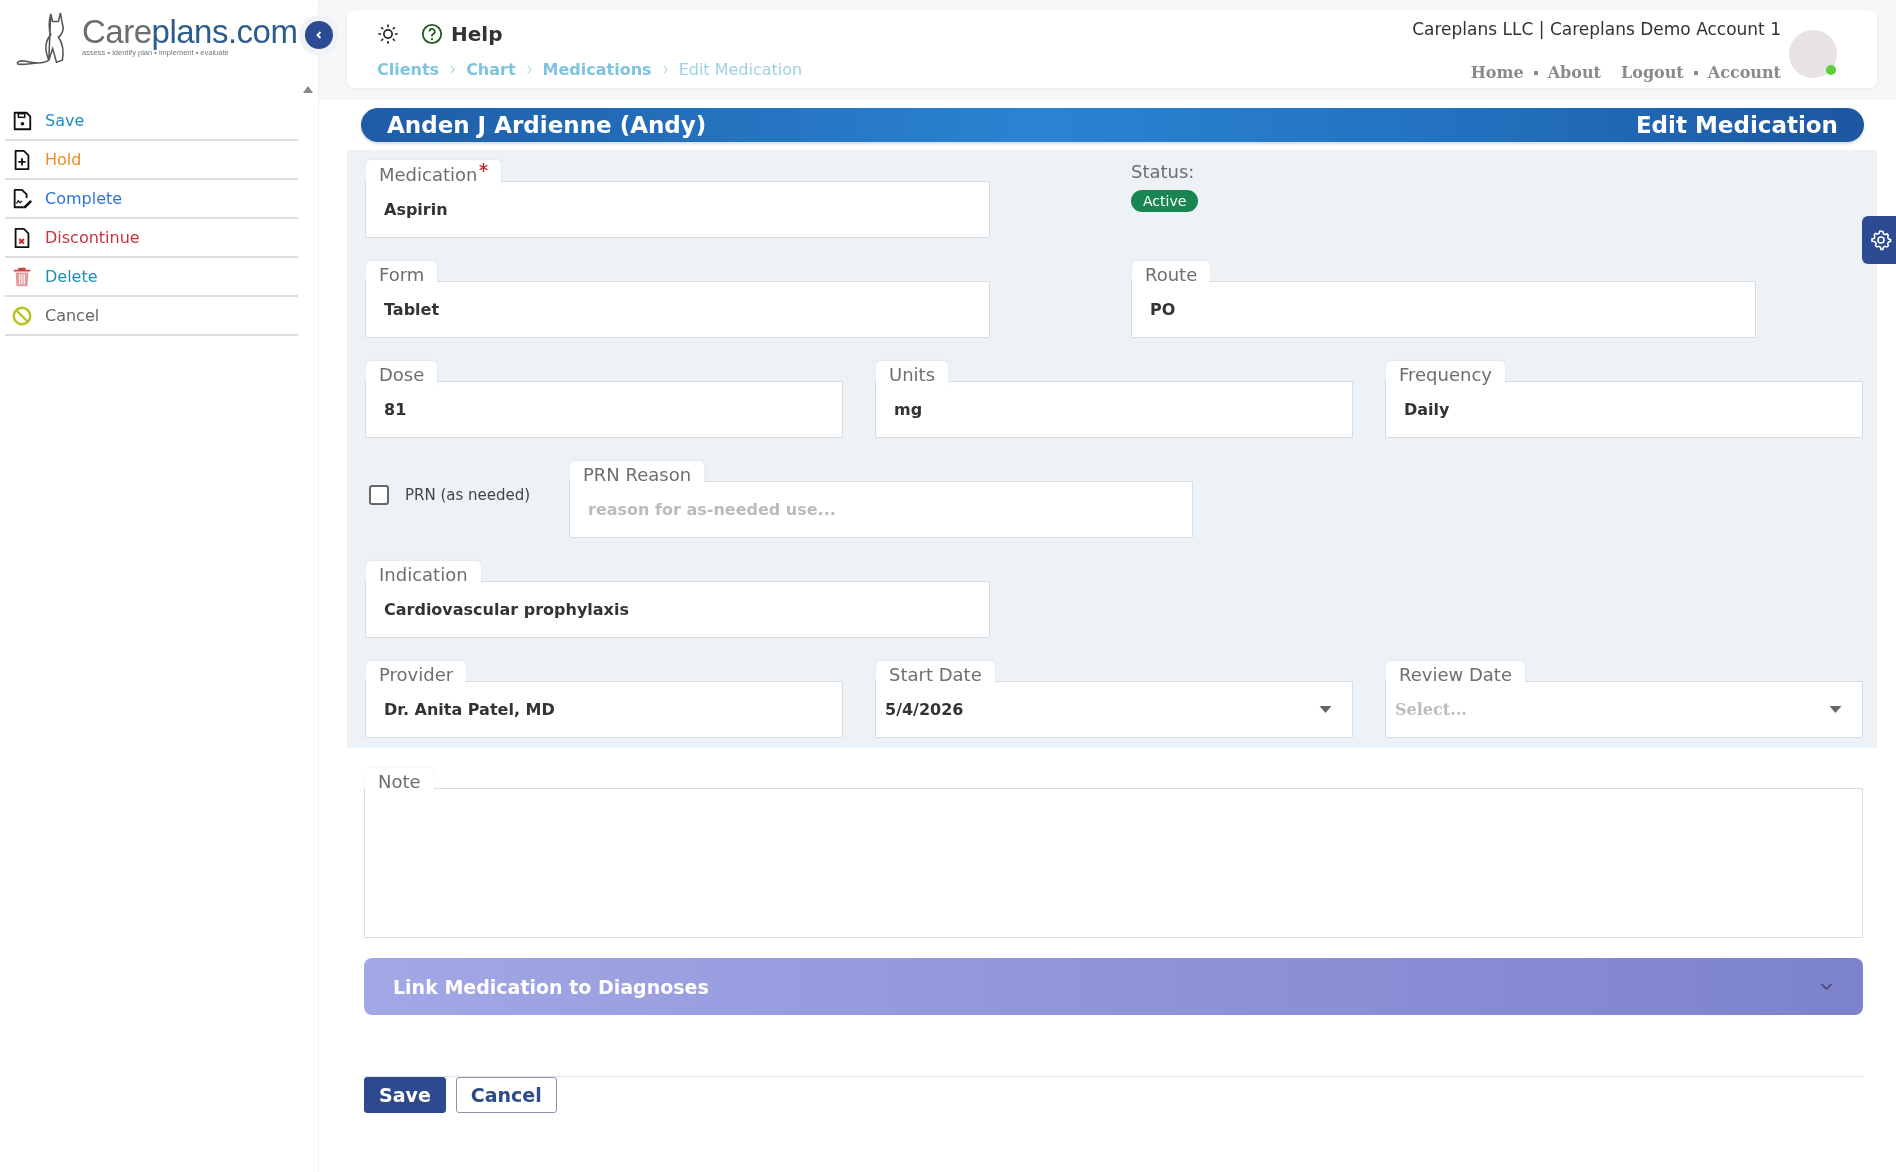 This screenshot has height=1172, width=1896. I want to click on cancel-button: Cancel, so click(506, 1095).